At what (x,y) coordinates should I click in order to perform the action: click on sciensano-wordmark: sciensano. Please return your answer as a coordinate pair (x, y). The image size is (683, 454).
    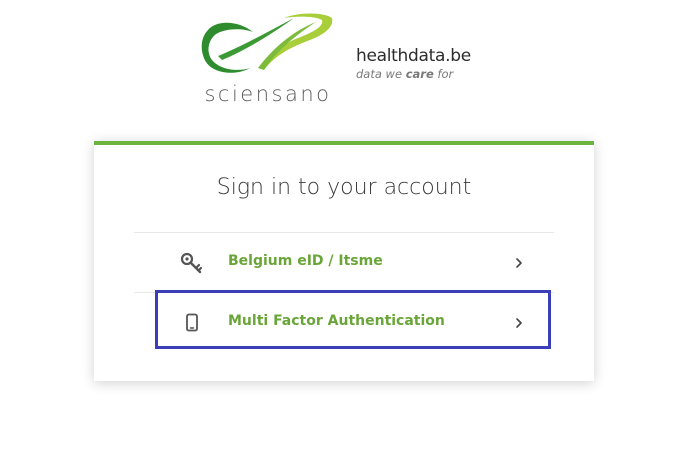
    Looking at the image, I should click on (268, 94).